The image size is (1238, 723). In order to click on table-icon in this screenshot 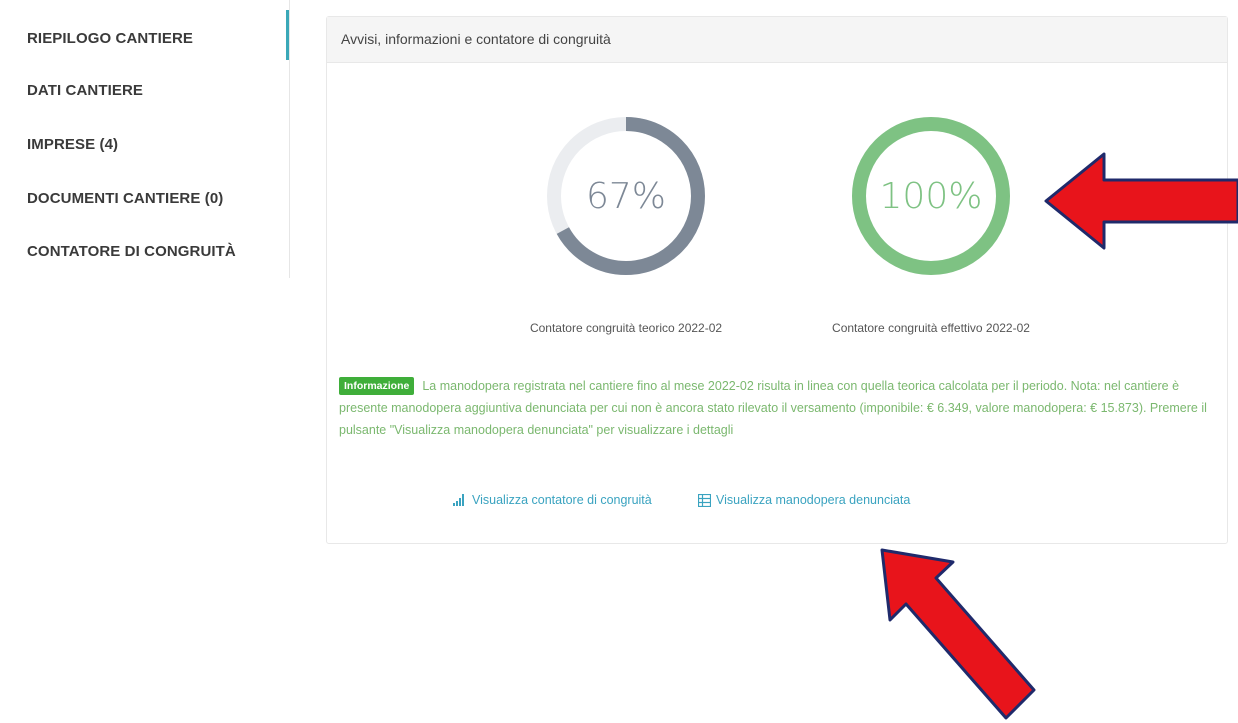, I will do `click(704, 500)`.